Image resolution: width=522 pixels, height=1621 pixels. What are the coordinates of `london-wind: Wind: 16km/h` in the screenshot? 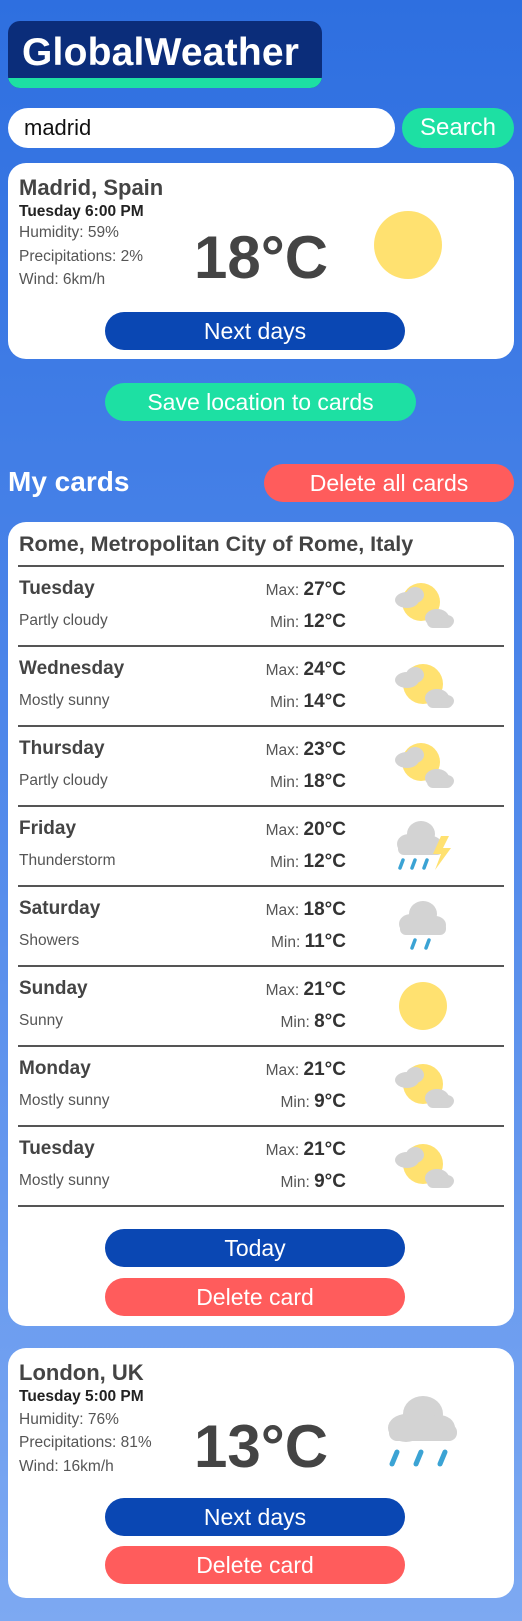 It's located at (66, 1466).